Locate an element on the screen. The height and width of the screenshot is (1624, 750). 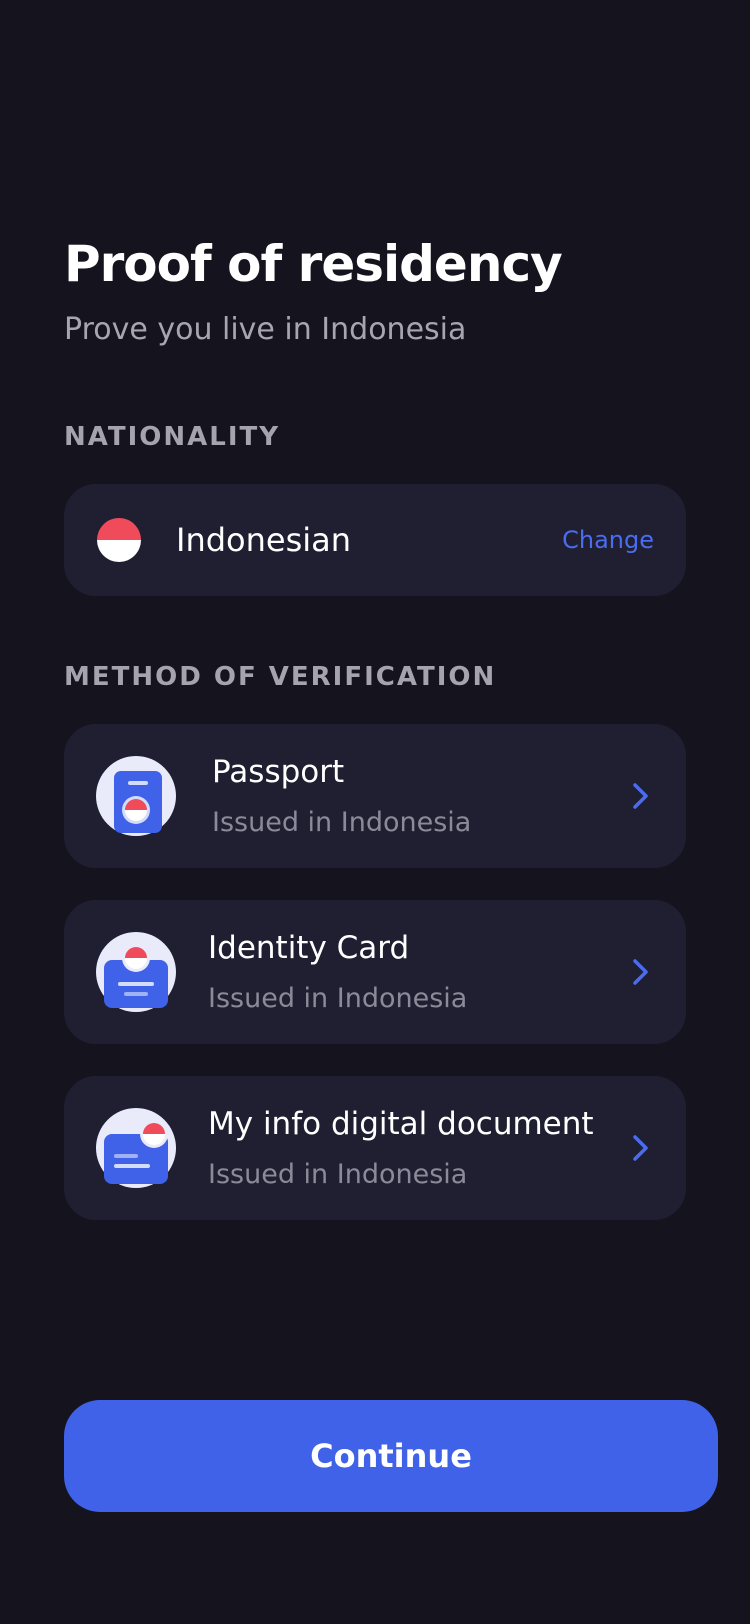
digital-document-icon is located at coordinates (136, 1148).